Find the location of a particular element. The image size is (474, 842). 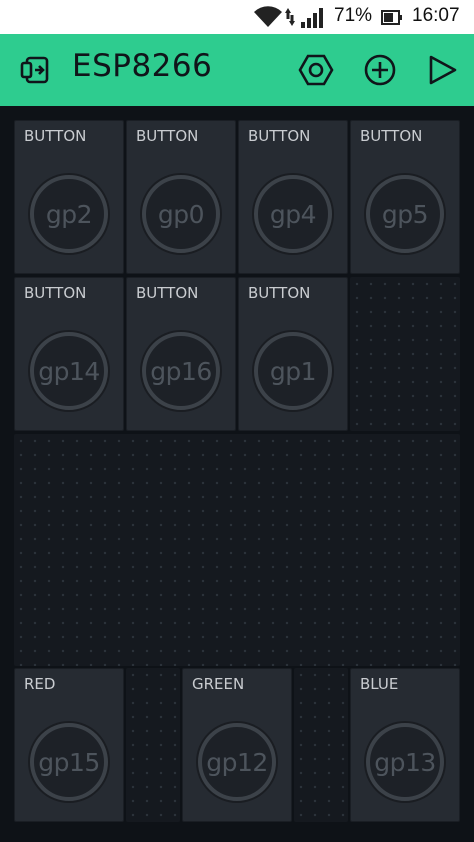

button-knob: gp13 is located at coordinates (405, 762).